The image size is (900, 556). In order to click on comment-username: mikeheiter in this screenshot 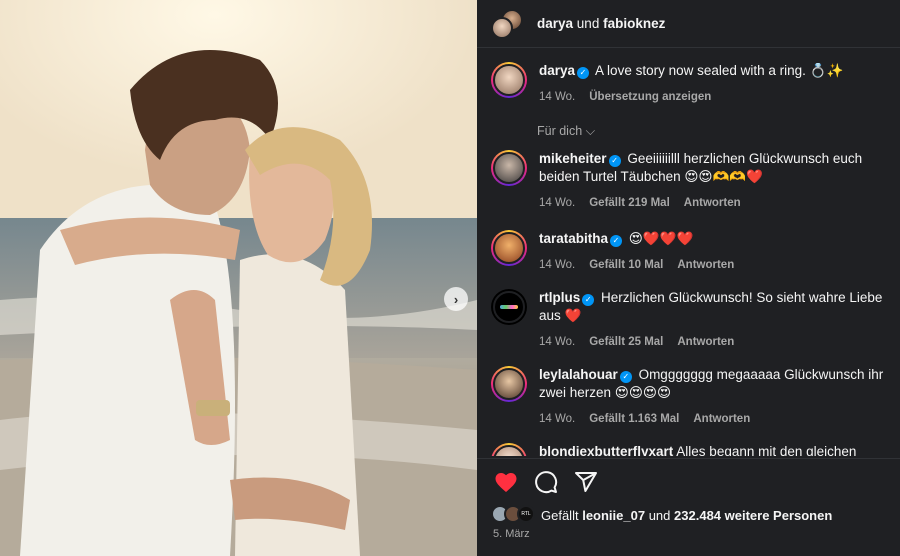, I will do `click(573, 158)`.